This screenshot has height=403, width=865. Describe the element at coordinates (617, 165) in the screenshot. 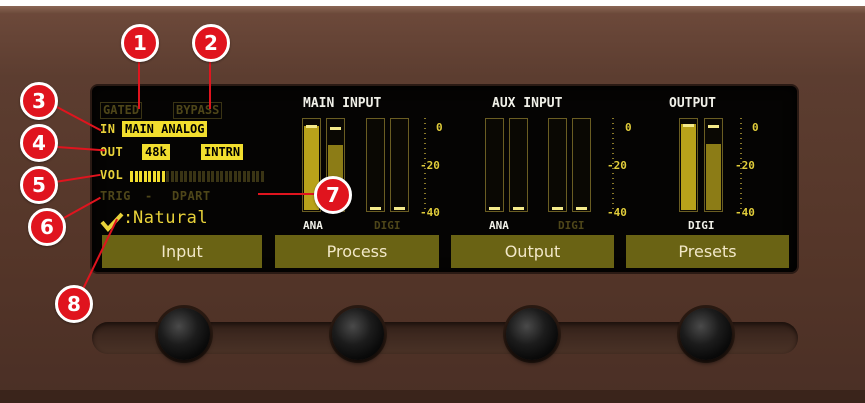

I see `aux-scale-20: -20` at that location.